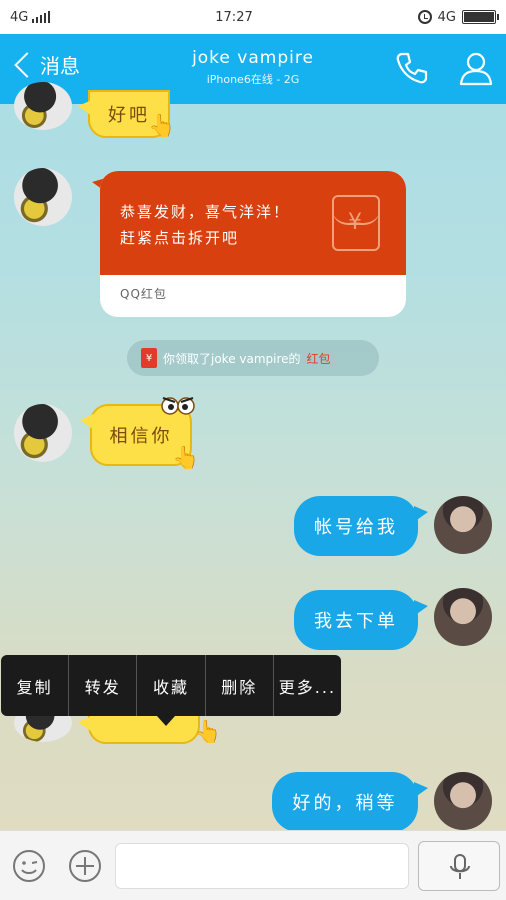 Image resolution: width=506 pixels, height=900 pixels. Describe the element at coordinates (35, 685) in the screenshot. I see `menu-item-copy: 复制` at that location.